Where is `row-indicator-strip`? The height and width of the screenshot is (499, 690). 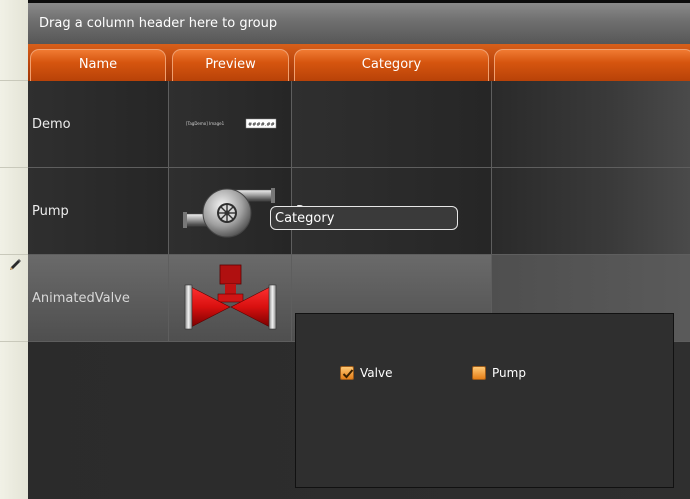
row-indicator-strip is located at coordinates (14, 249).